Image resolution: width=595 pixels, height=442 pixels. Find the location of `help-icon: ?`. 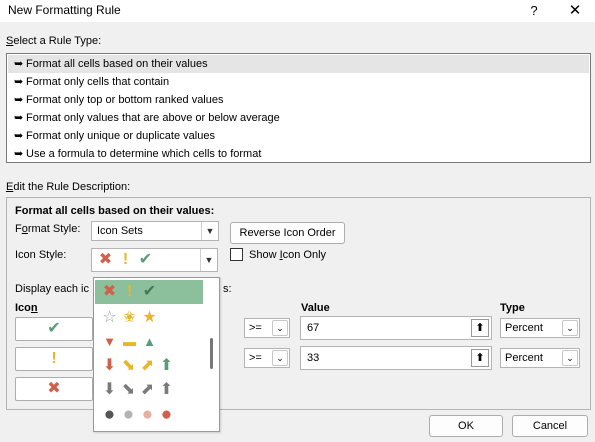

help-icon: ? is located at coordinates (534, 11).